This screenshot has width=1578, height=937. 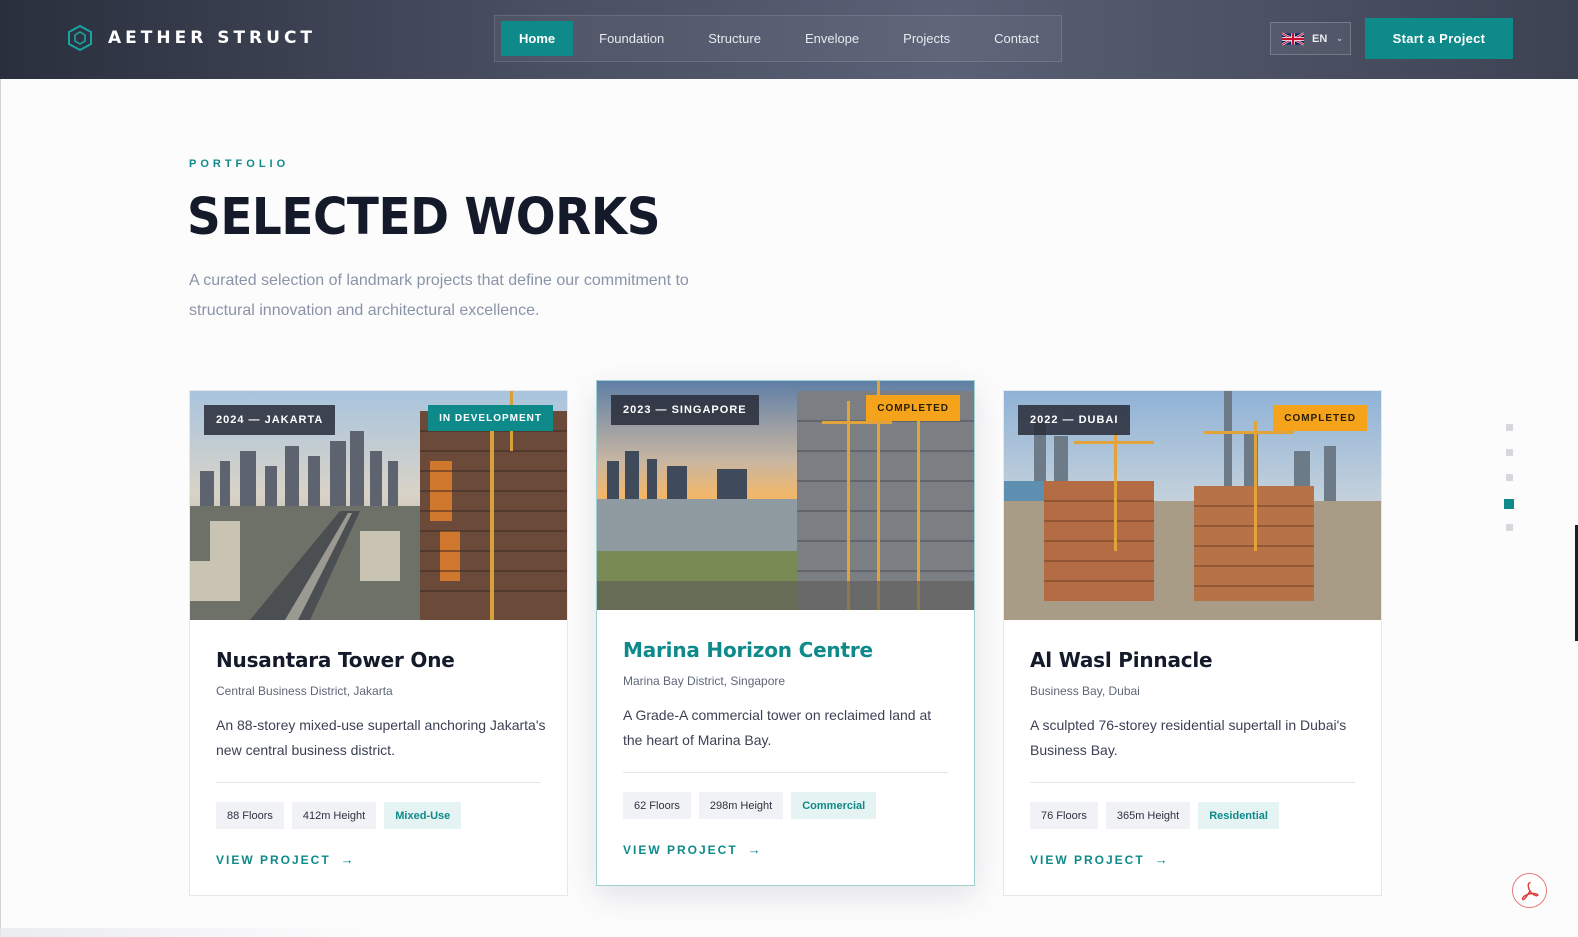 What do you see at coordinates (1320, 38) in the screenshot?
I see `language-code: EN` at bounding box center [1320, 38].